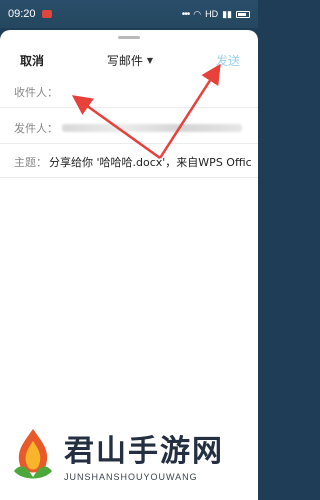  What do you see at coordinates (150, 60) in the screenshot?
I see `caret-down-icon: ▼` at bounding box center [150, 60].